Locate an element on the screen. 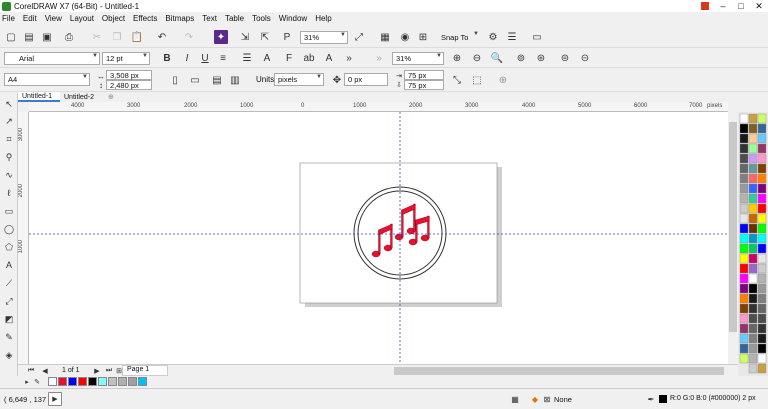  page-width-field: 3,508 px is located at coordinates (129, 75).